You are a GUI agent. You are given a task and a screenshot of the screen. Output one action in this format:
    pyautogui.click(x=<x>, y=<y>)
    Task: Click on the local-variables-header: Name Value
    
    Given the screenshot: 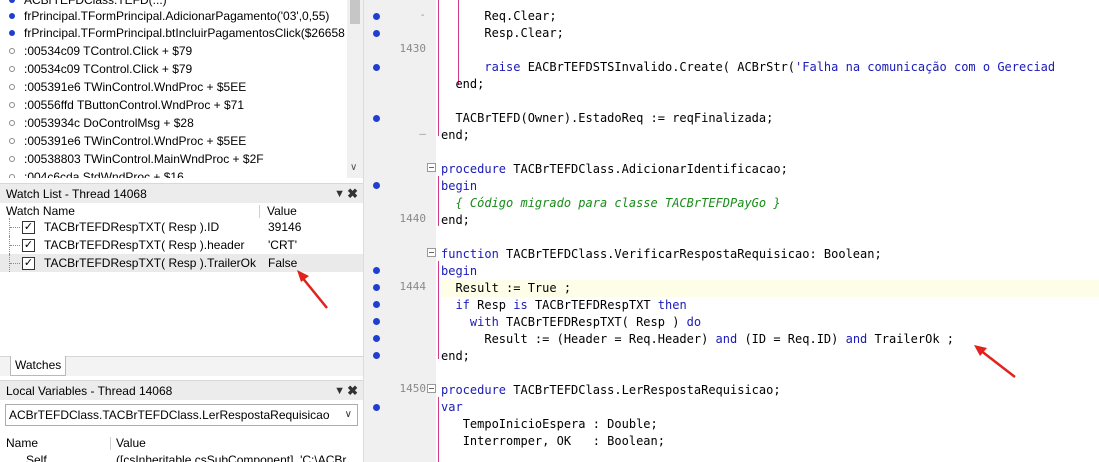 What is the action you would take?
    pyautogui.click(x=181, y=443)
    